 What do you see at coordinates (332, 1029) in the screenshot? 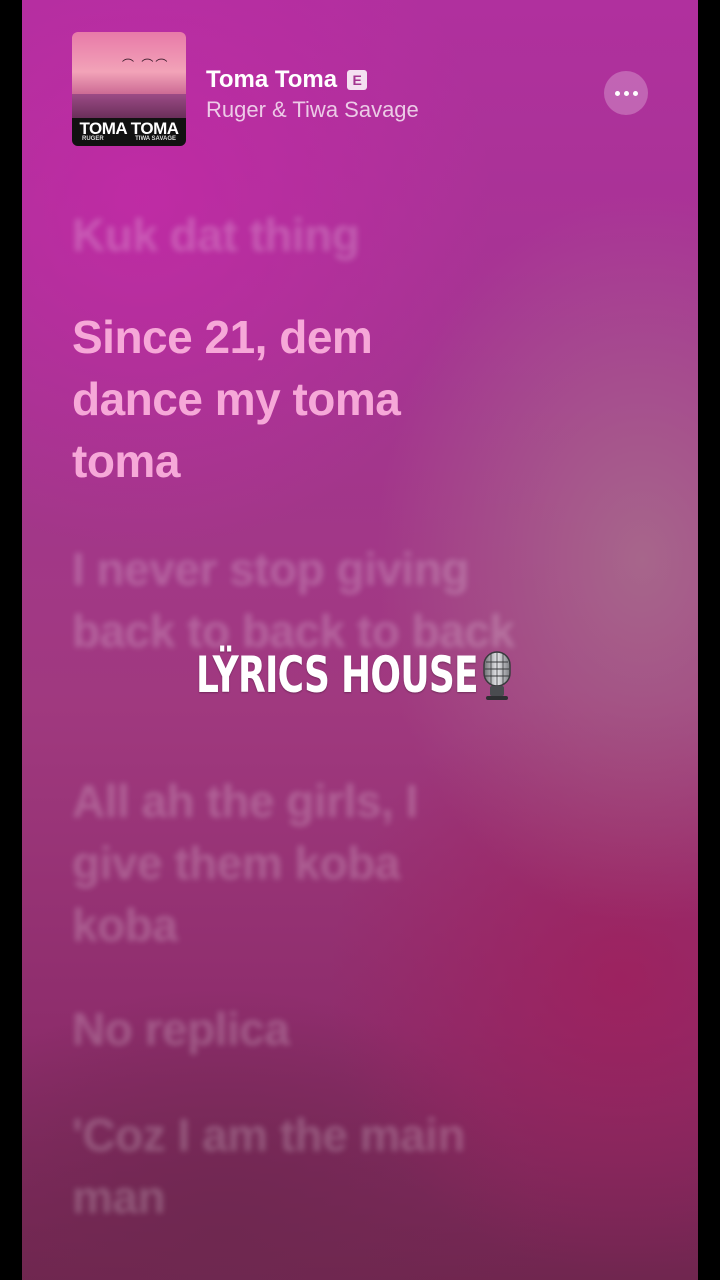
I see `lyric-line: No replica` at bounding box center [332, 1029].